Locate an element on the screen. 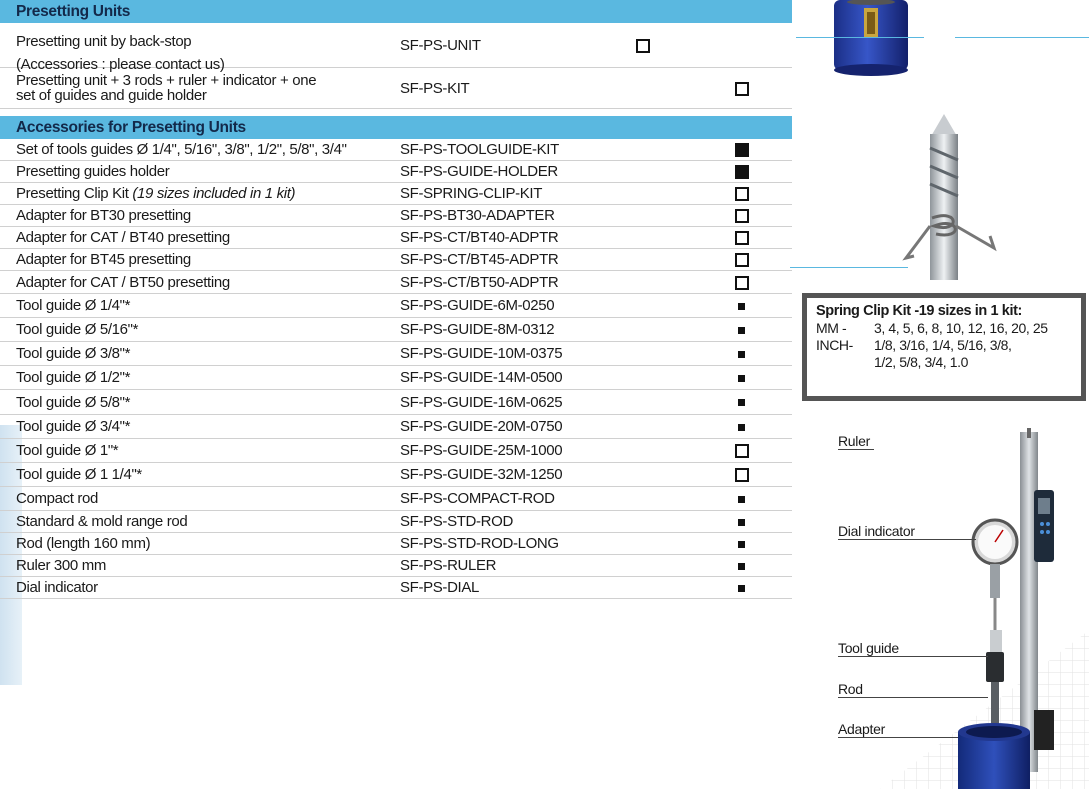 Image resolution: width=1089 pixels, height=794 pixels. clip-kit-inch-cont: 1/2, 5/8, 3/4, 1.0 is located at coordinates (944, 362).